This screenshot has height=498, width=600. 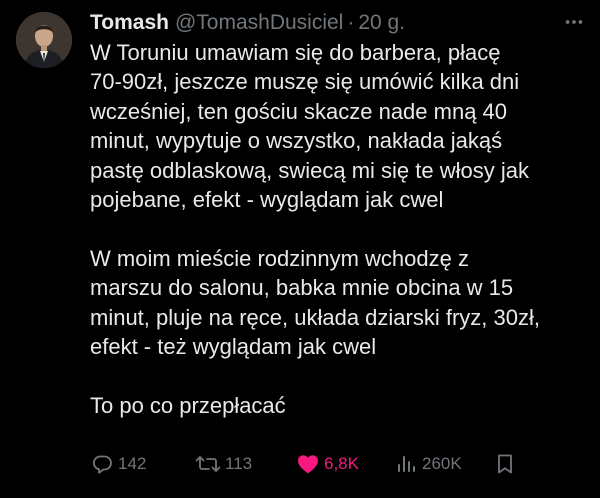 I want to click on tweet-line: To po co przepłacać, so click(x=188, y=405).